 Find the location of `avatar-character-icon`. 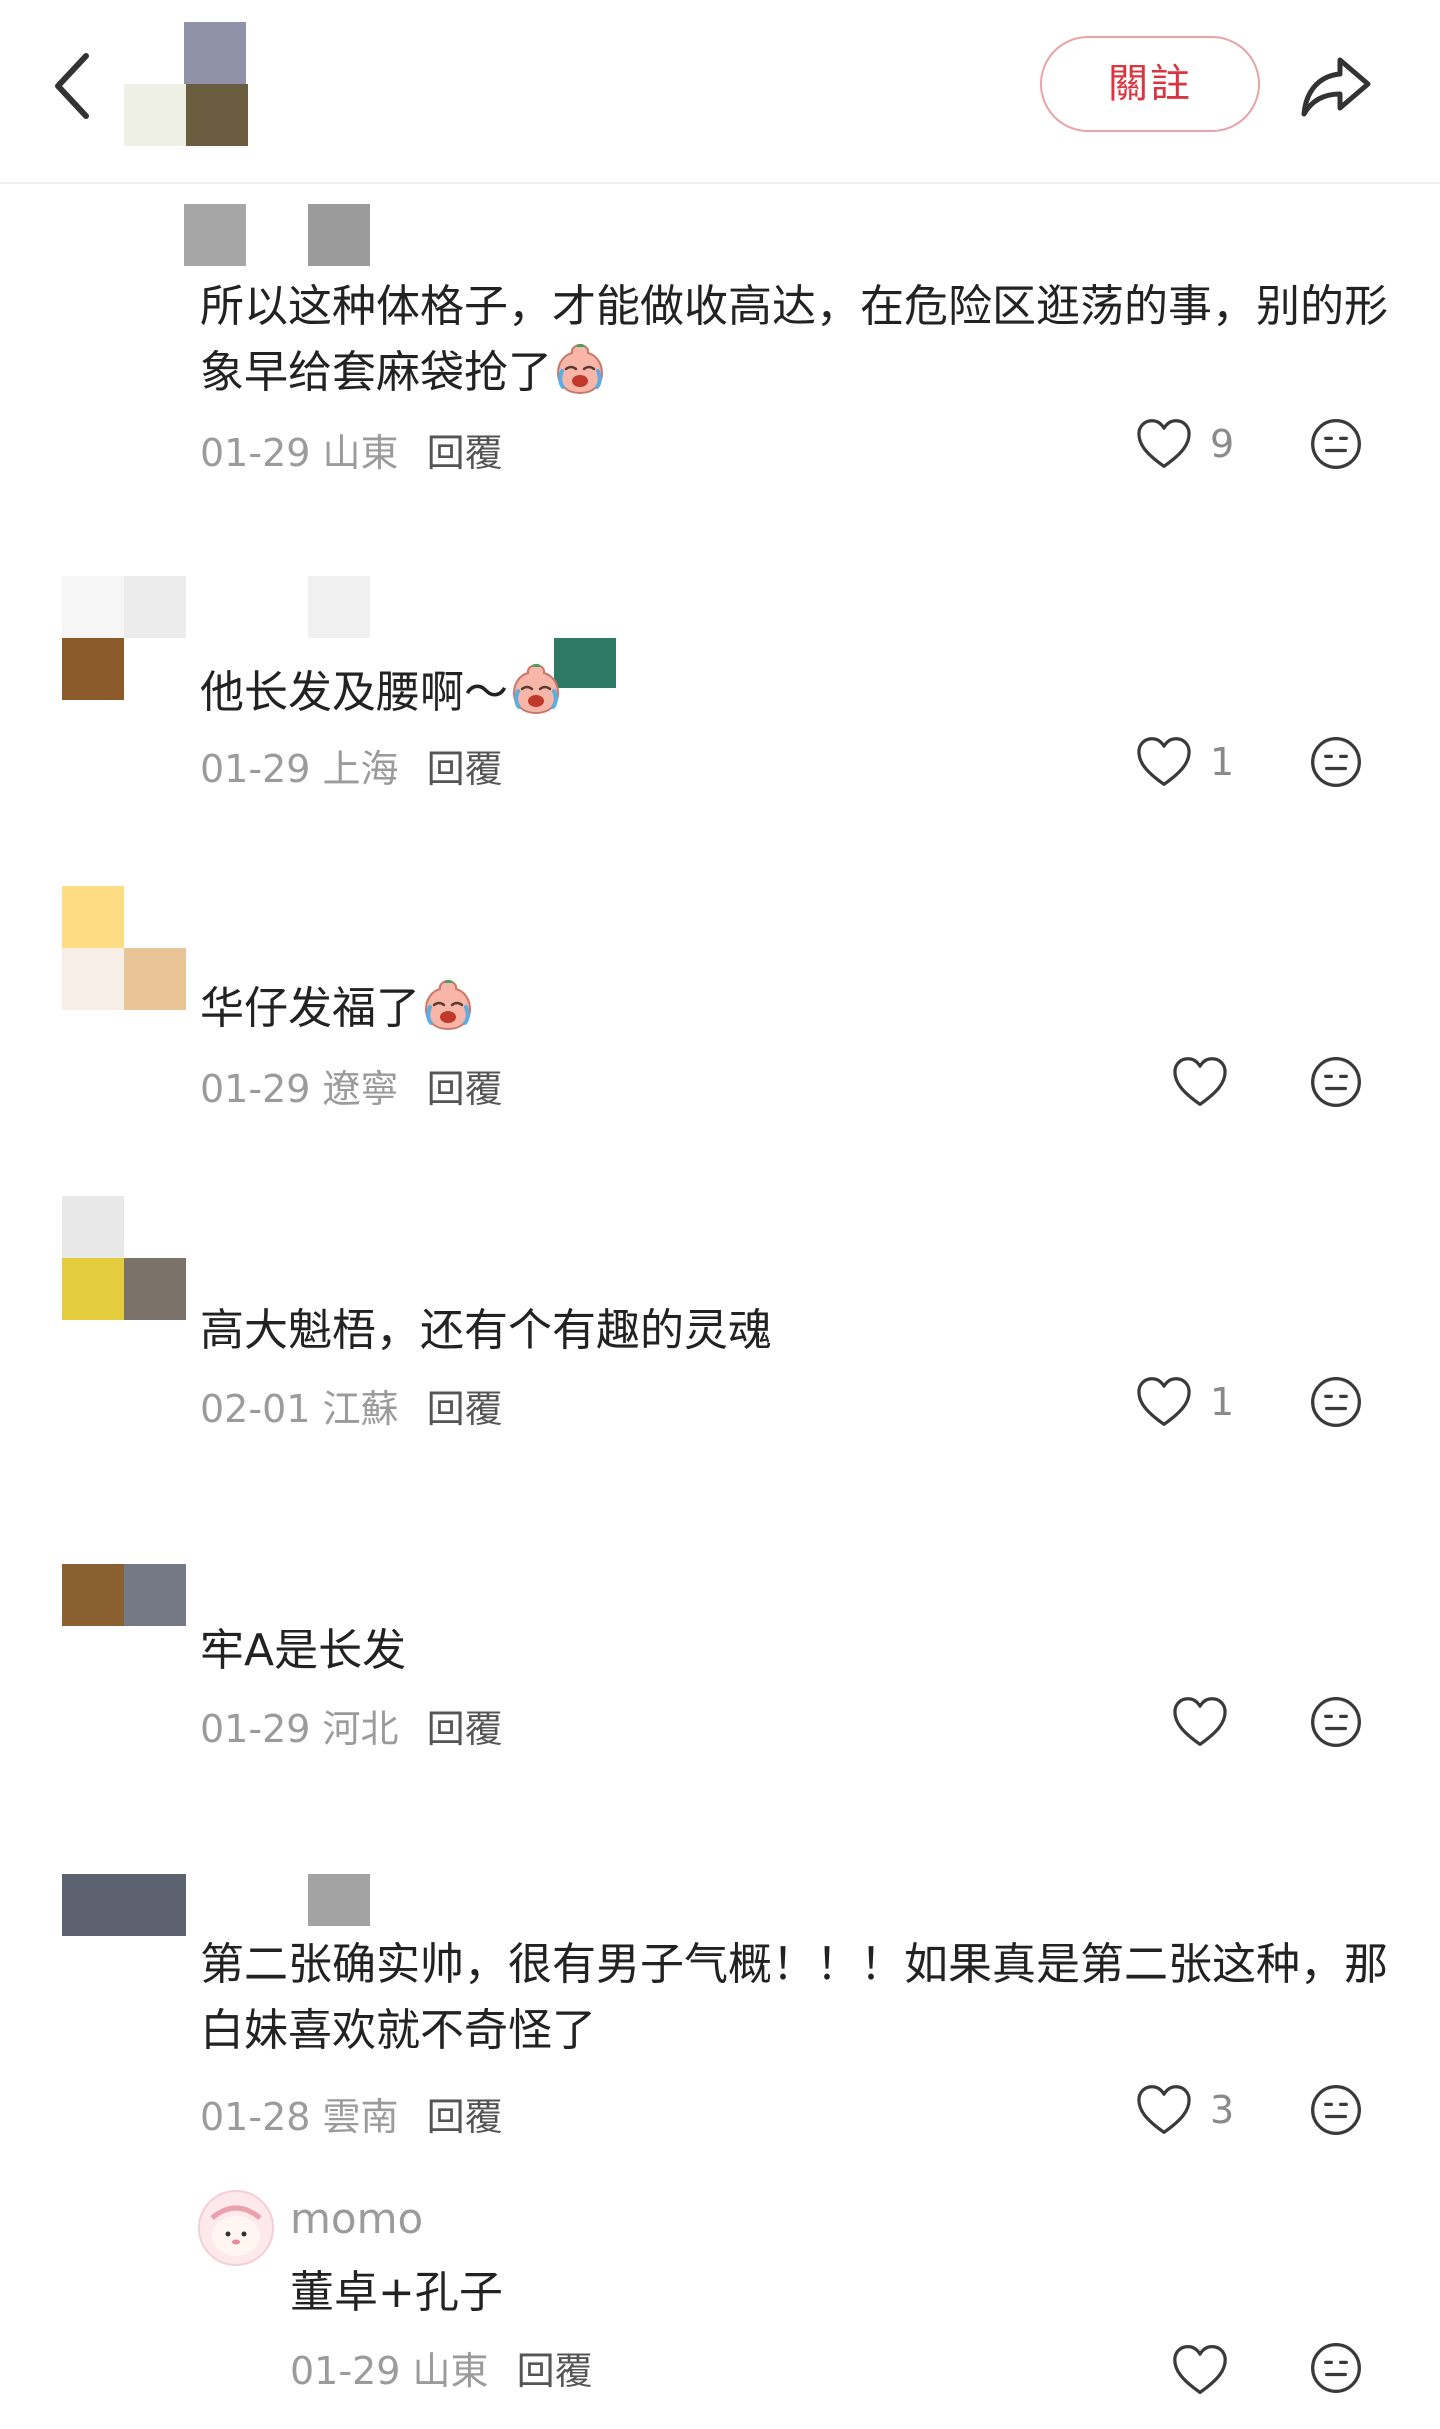

avatar-character-icon is located at coordinates (236, 2230).